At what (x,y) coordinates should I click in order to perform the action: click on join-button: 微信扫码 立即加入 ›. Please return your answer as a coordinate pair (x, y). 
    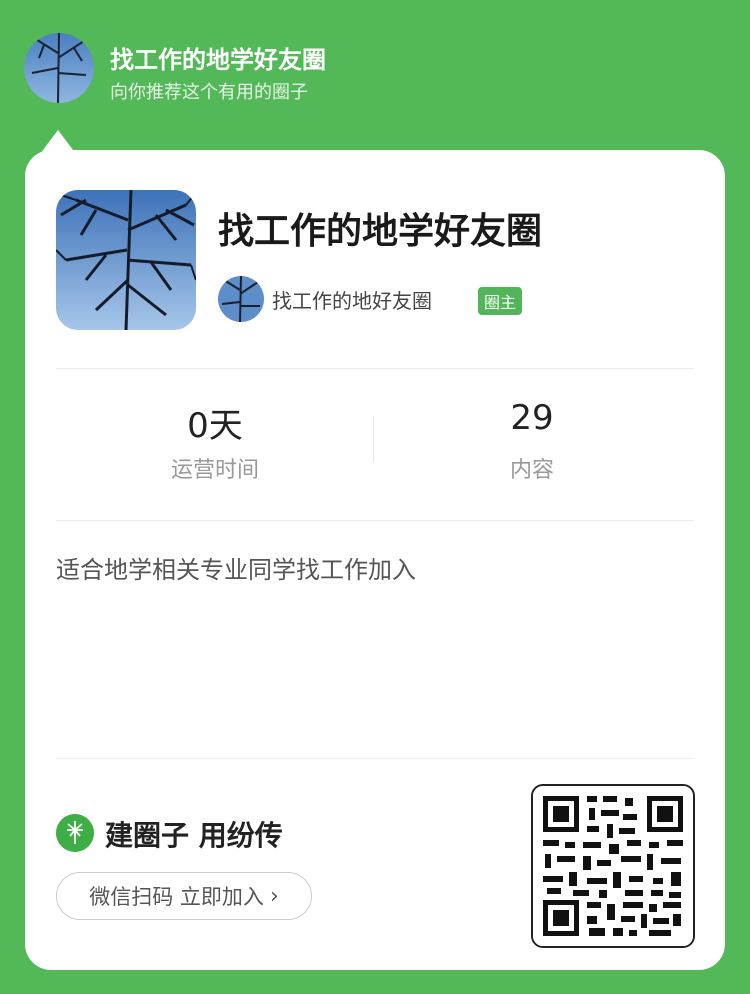
    Looking at the image, I should click on (184, 896).